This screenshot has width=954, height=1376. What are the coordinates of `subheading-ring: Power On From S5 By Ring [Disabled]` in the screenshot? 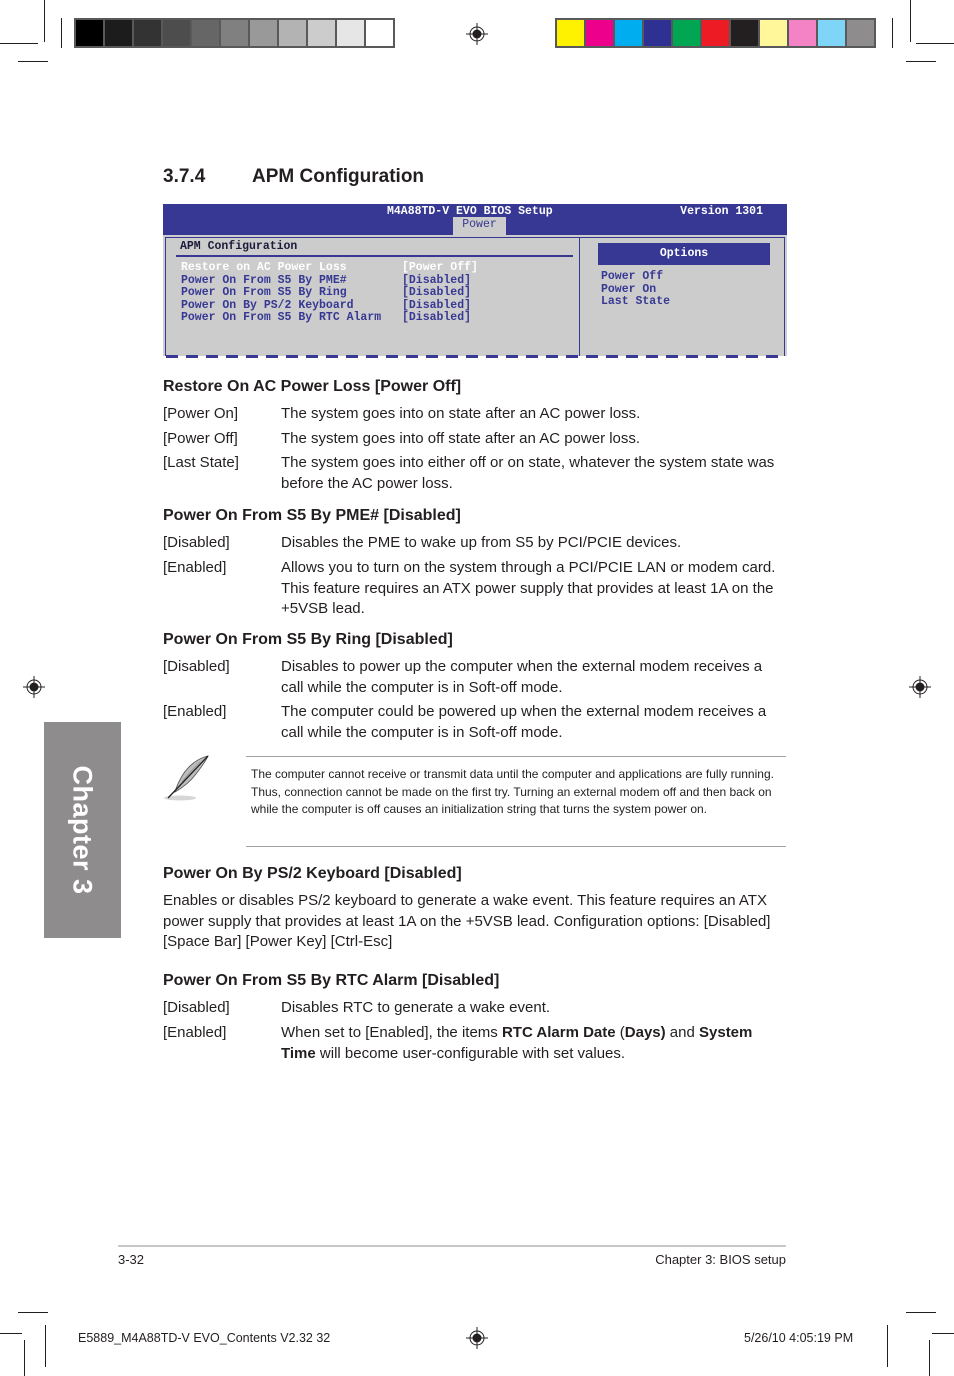 It's located at (308, 639).